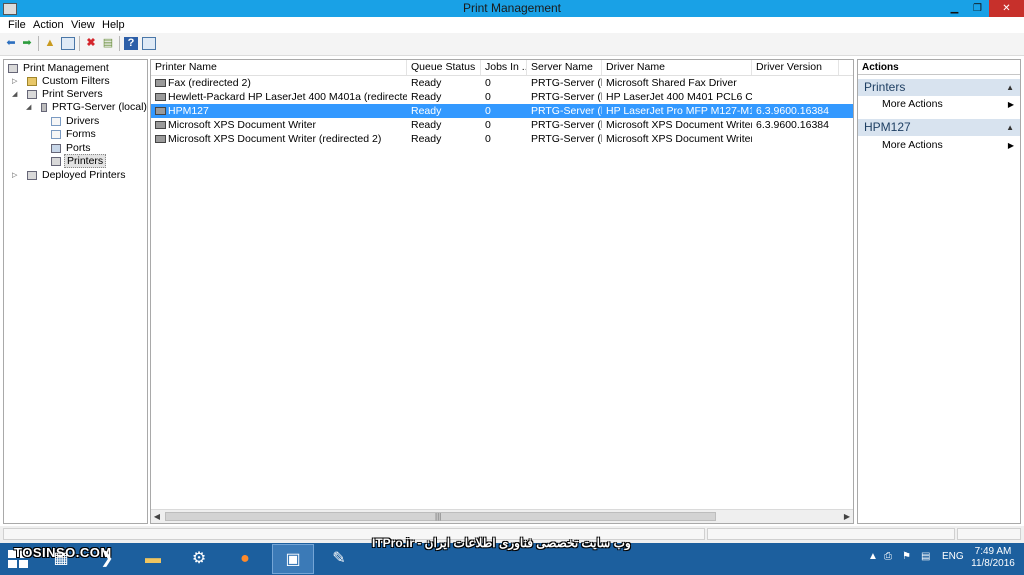 The image size is (1024, 575). I want to click on server-manager-icon: ▦, so click(61, 559).